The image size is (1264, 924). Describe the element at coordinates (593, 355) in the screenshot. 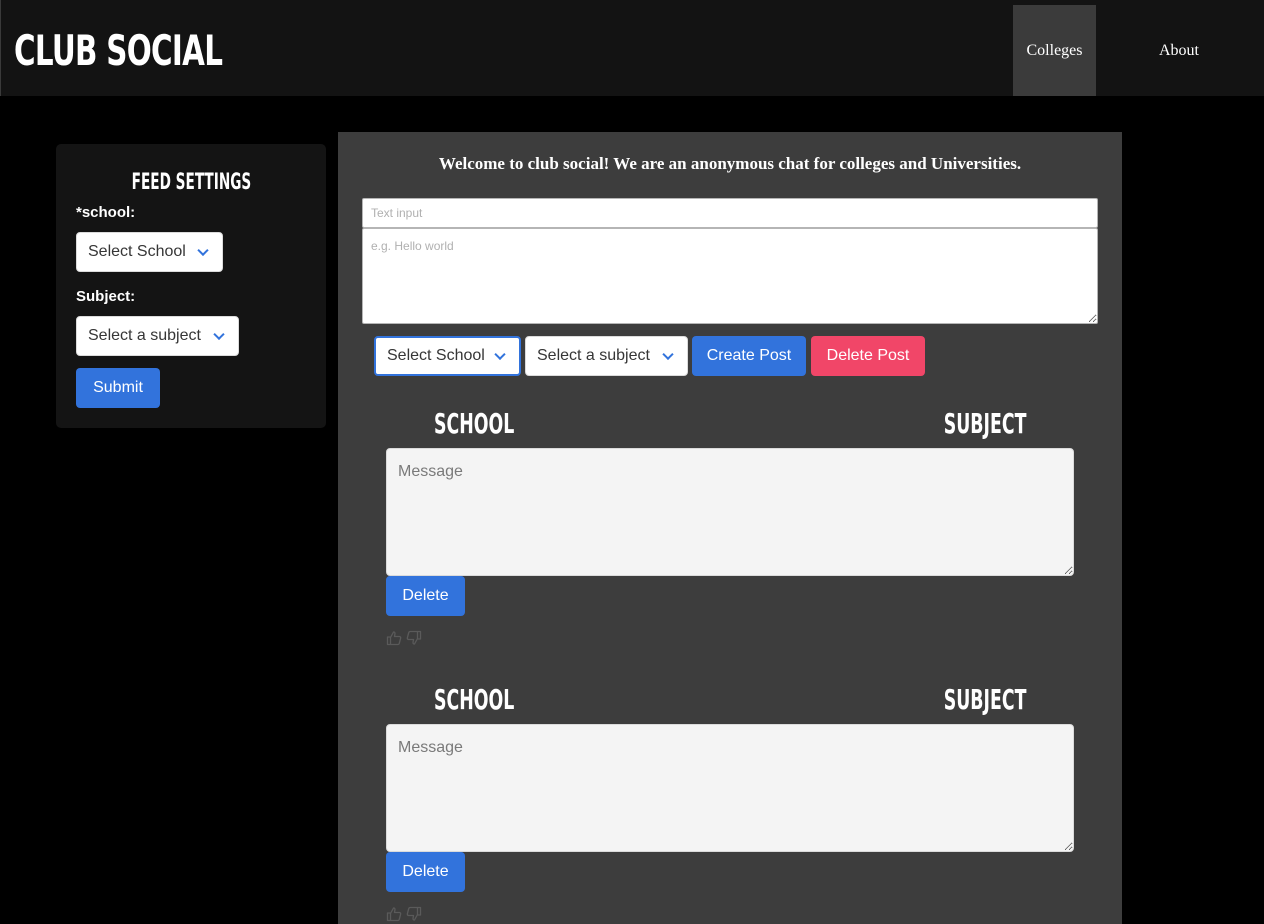

I see `post-subject-select-value: Select a subject` at that location.